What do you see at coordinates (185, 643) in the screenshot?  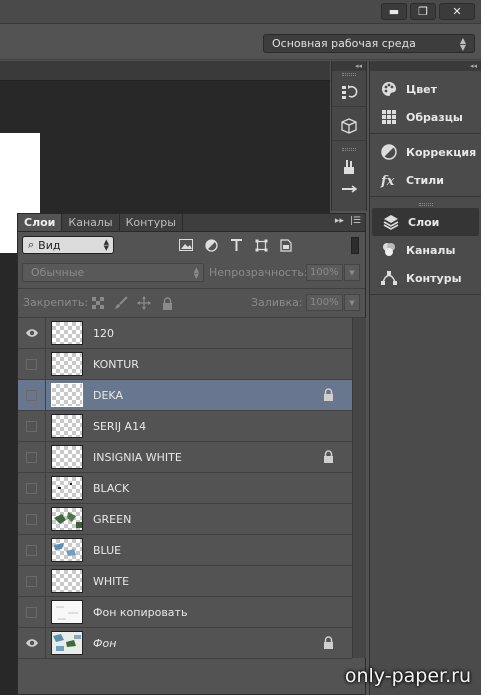 I see `layer-row: Фон` at bounding box center [185, 643].